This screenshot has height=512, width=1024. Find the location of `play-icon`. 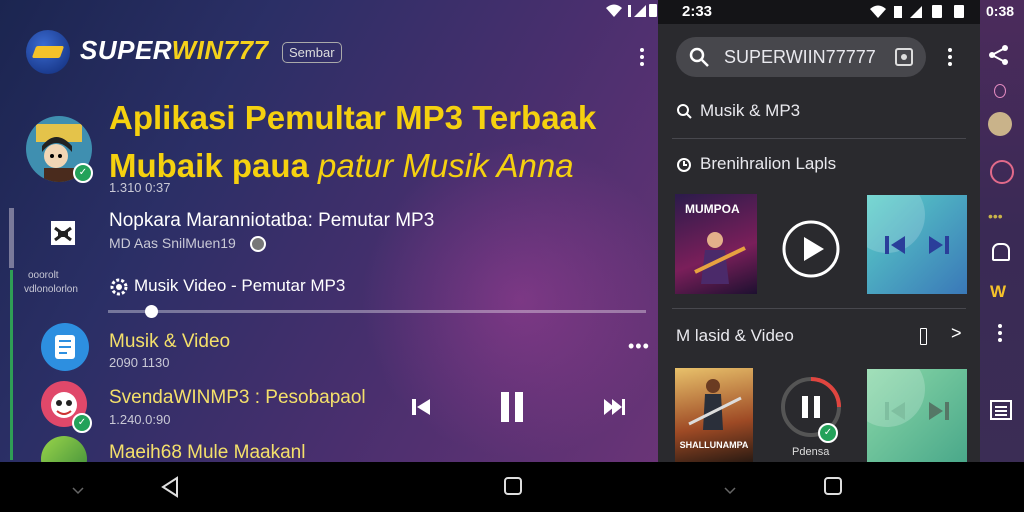

play-icon is located at coordinates (811, 251).